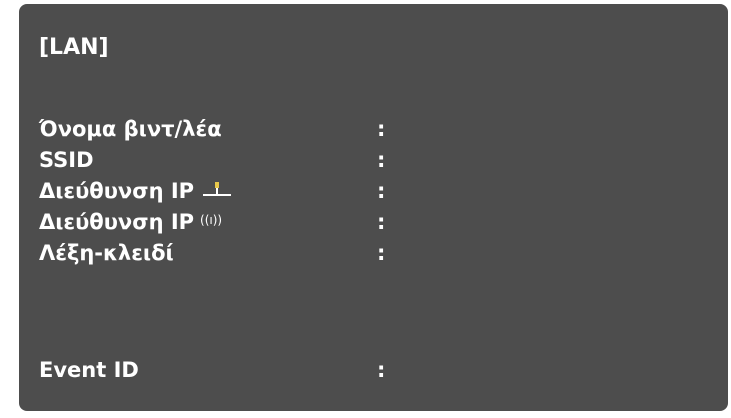 This screenshot has height=418, width=731. Describe the element at coordinates (211, 220) in the screenshot. I see `wireless-icon: ((ı))` at that location.